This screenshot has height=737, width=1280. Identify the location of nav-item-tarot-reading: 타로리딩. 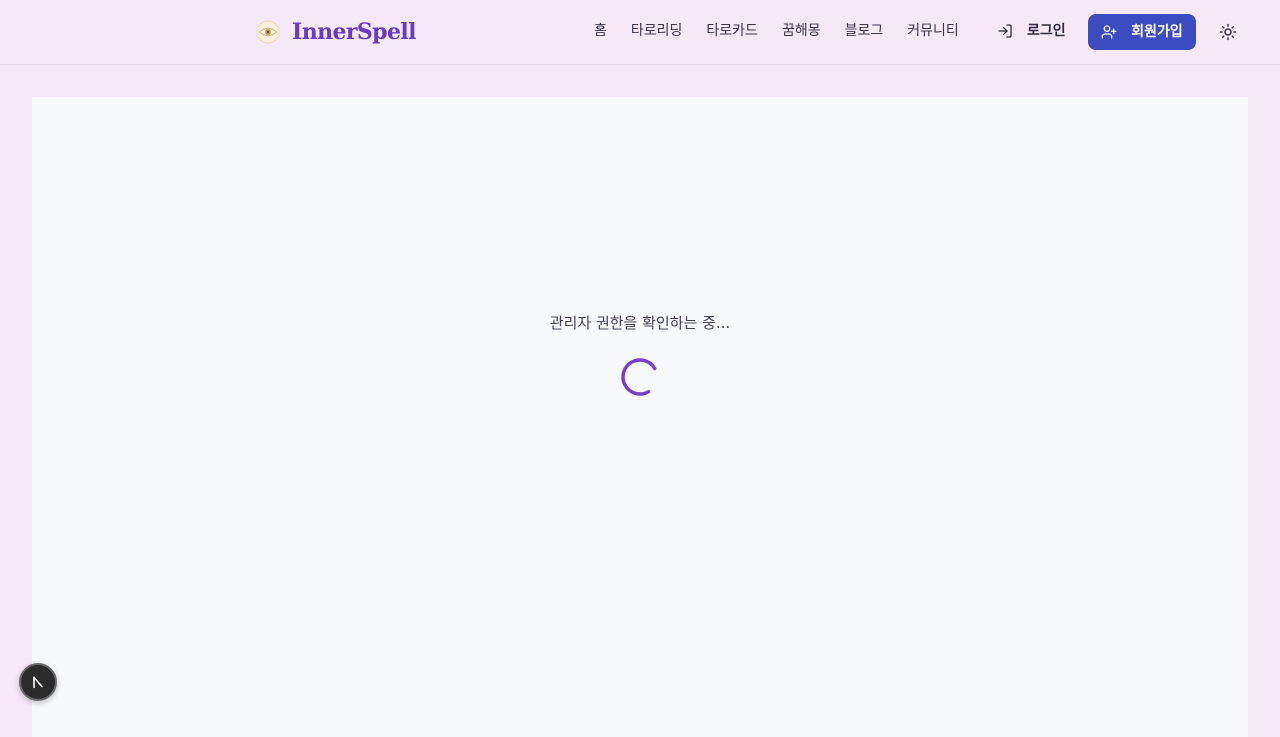
(657, 31).